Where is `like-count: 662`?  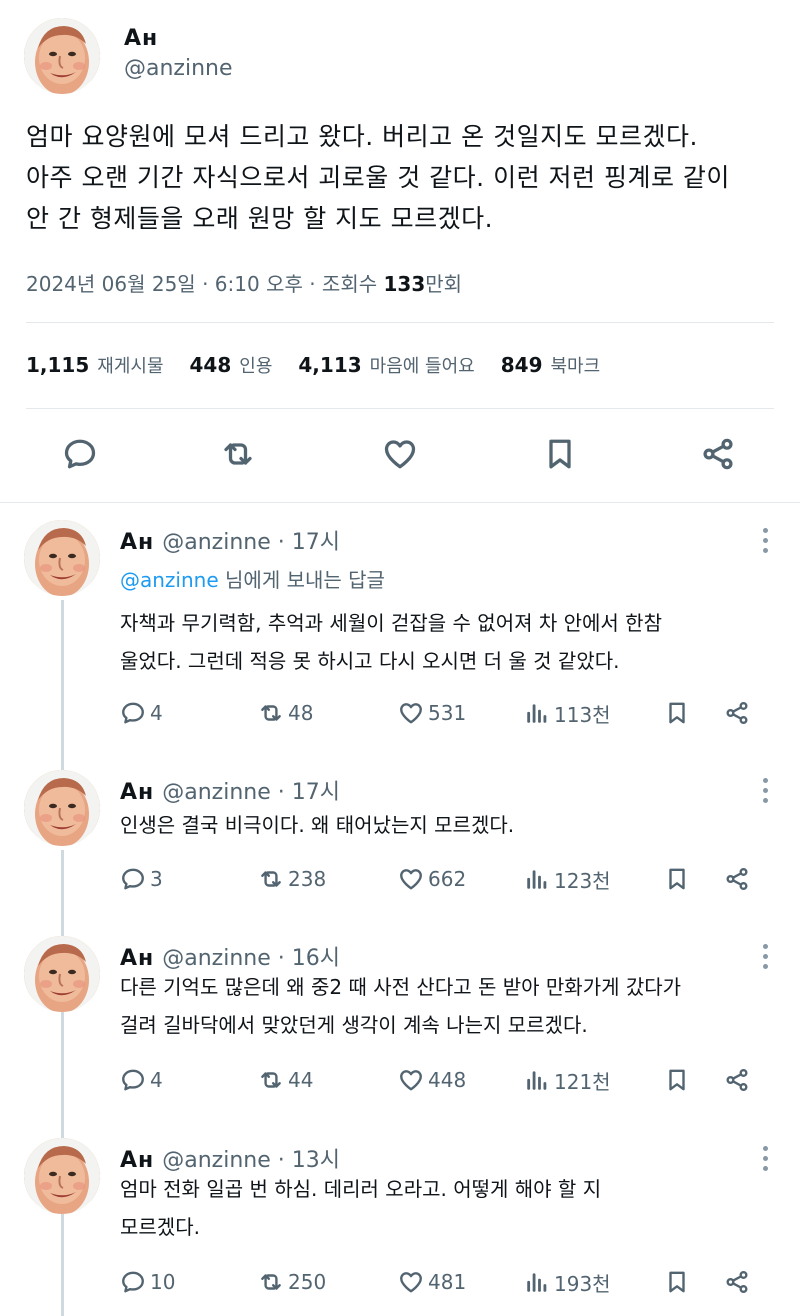 like-count: 662 is located at coordinates (447, 879).